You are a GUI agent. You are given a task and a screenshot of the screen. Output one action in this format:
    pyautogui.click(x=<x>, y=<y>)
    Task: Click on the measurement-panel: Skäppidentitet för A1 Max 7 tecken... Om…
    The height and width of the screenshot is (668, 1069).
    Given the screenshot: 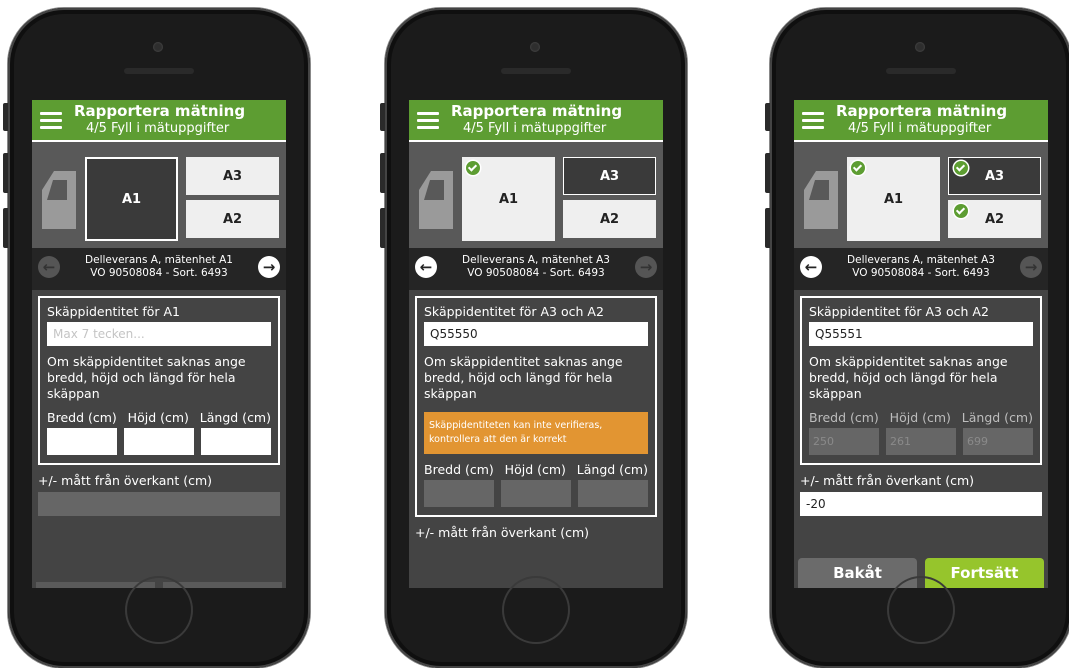 What is the action you would take?
    pyautogui.click(x=159, y=380)
    